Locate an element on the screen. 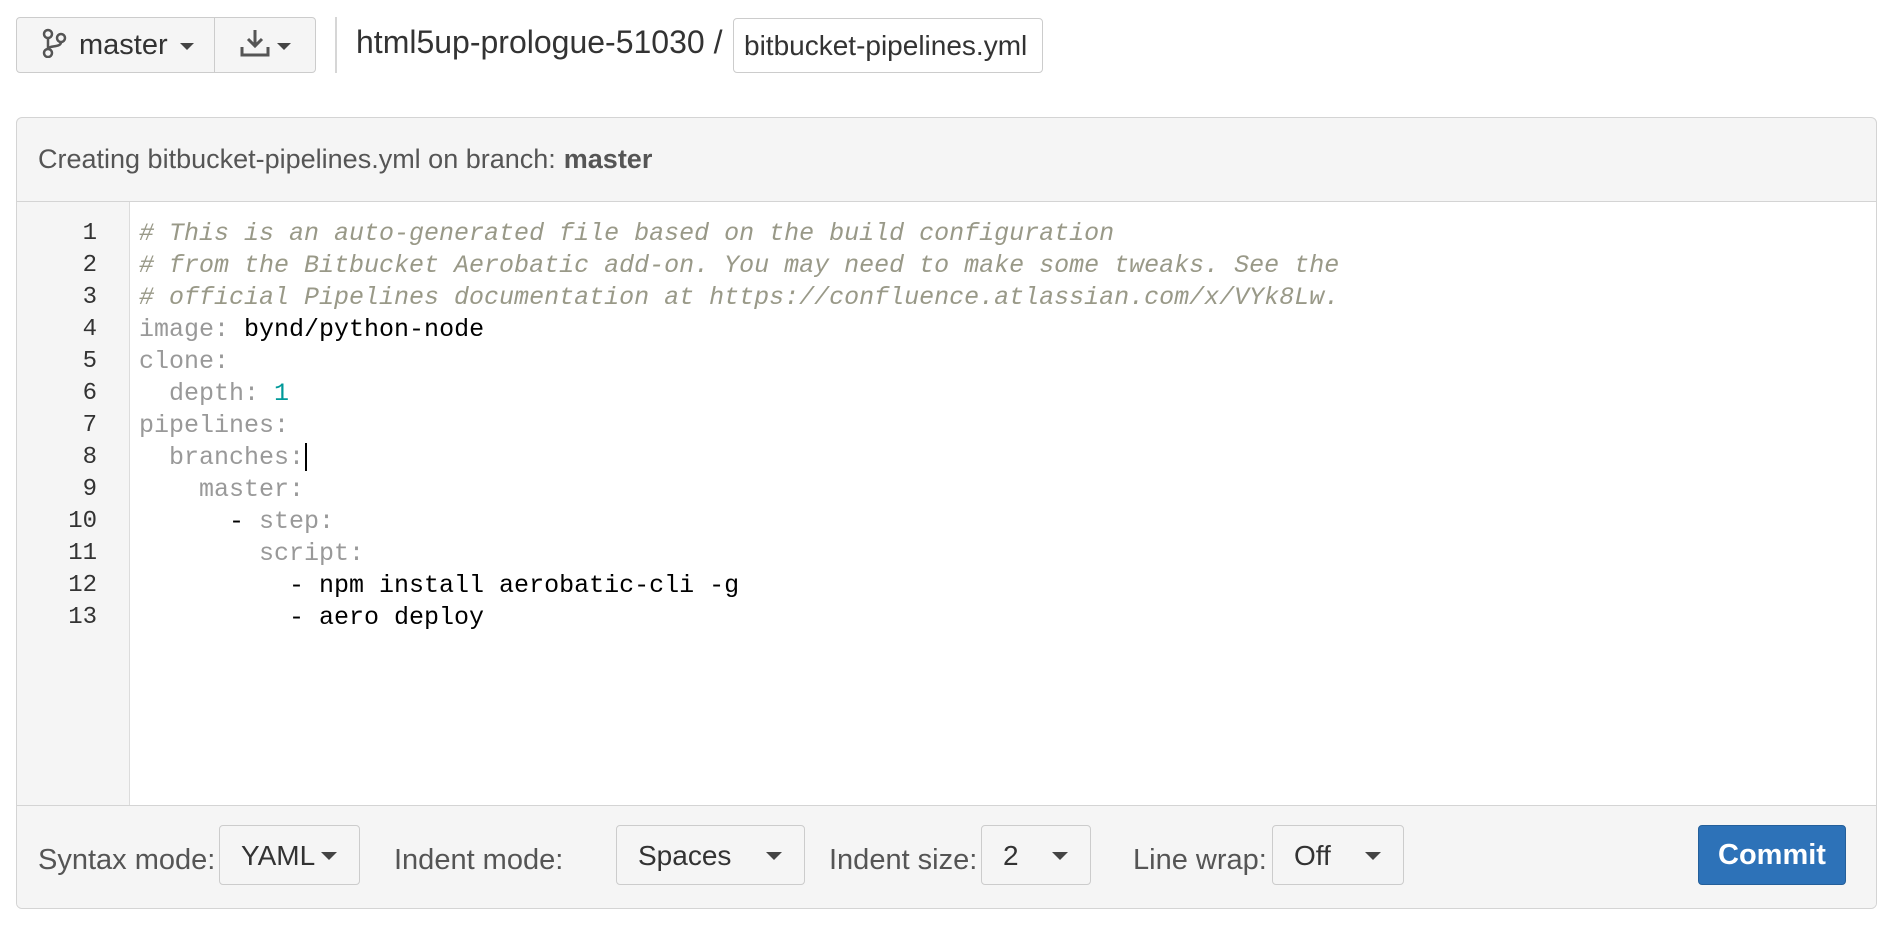  line-number: 12 is located at coordinates (82, 585).